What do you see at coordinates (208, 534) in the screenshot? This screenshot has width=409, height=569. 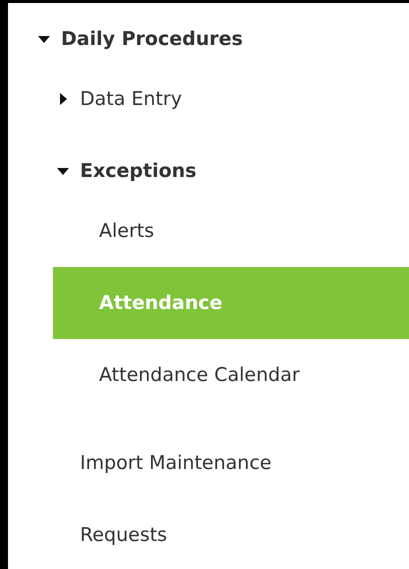 I see `tree-item: Requests` at bounding box center [208, 534].